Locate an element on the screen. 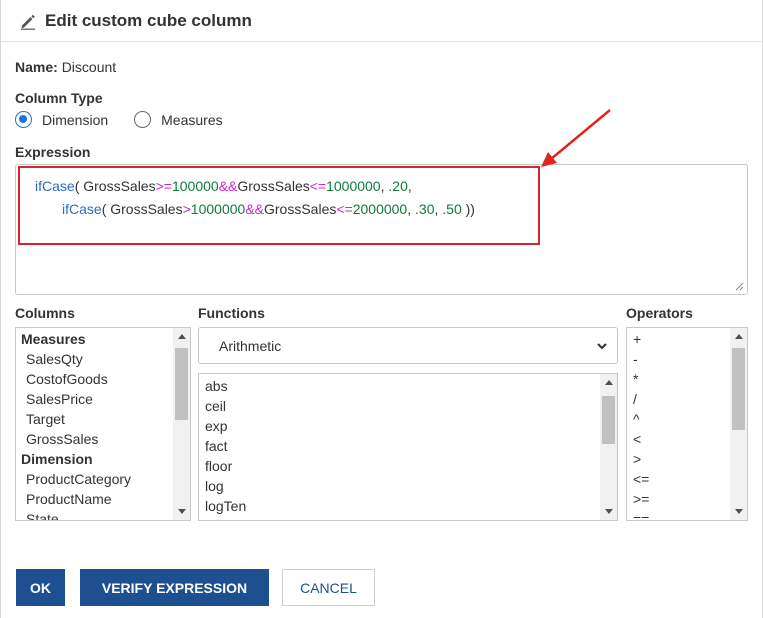  columns-label: Columns is located at coordinates (45, 313).